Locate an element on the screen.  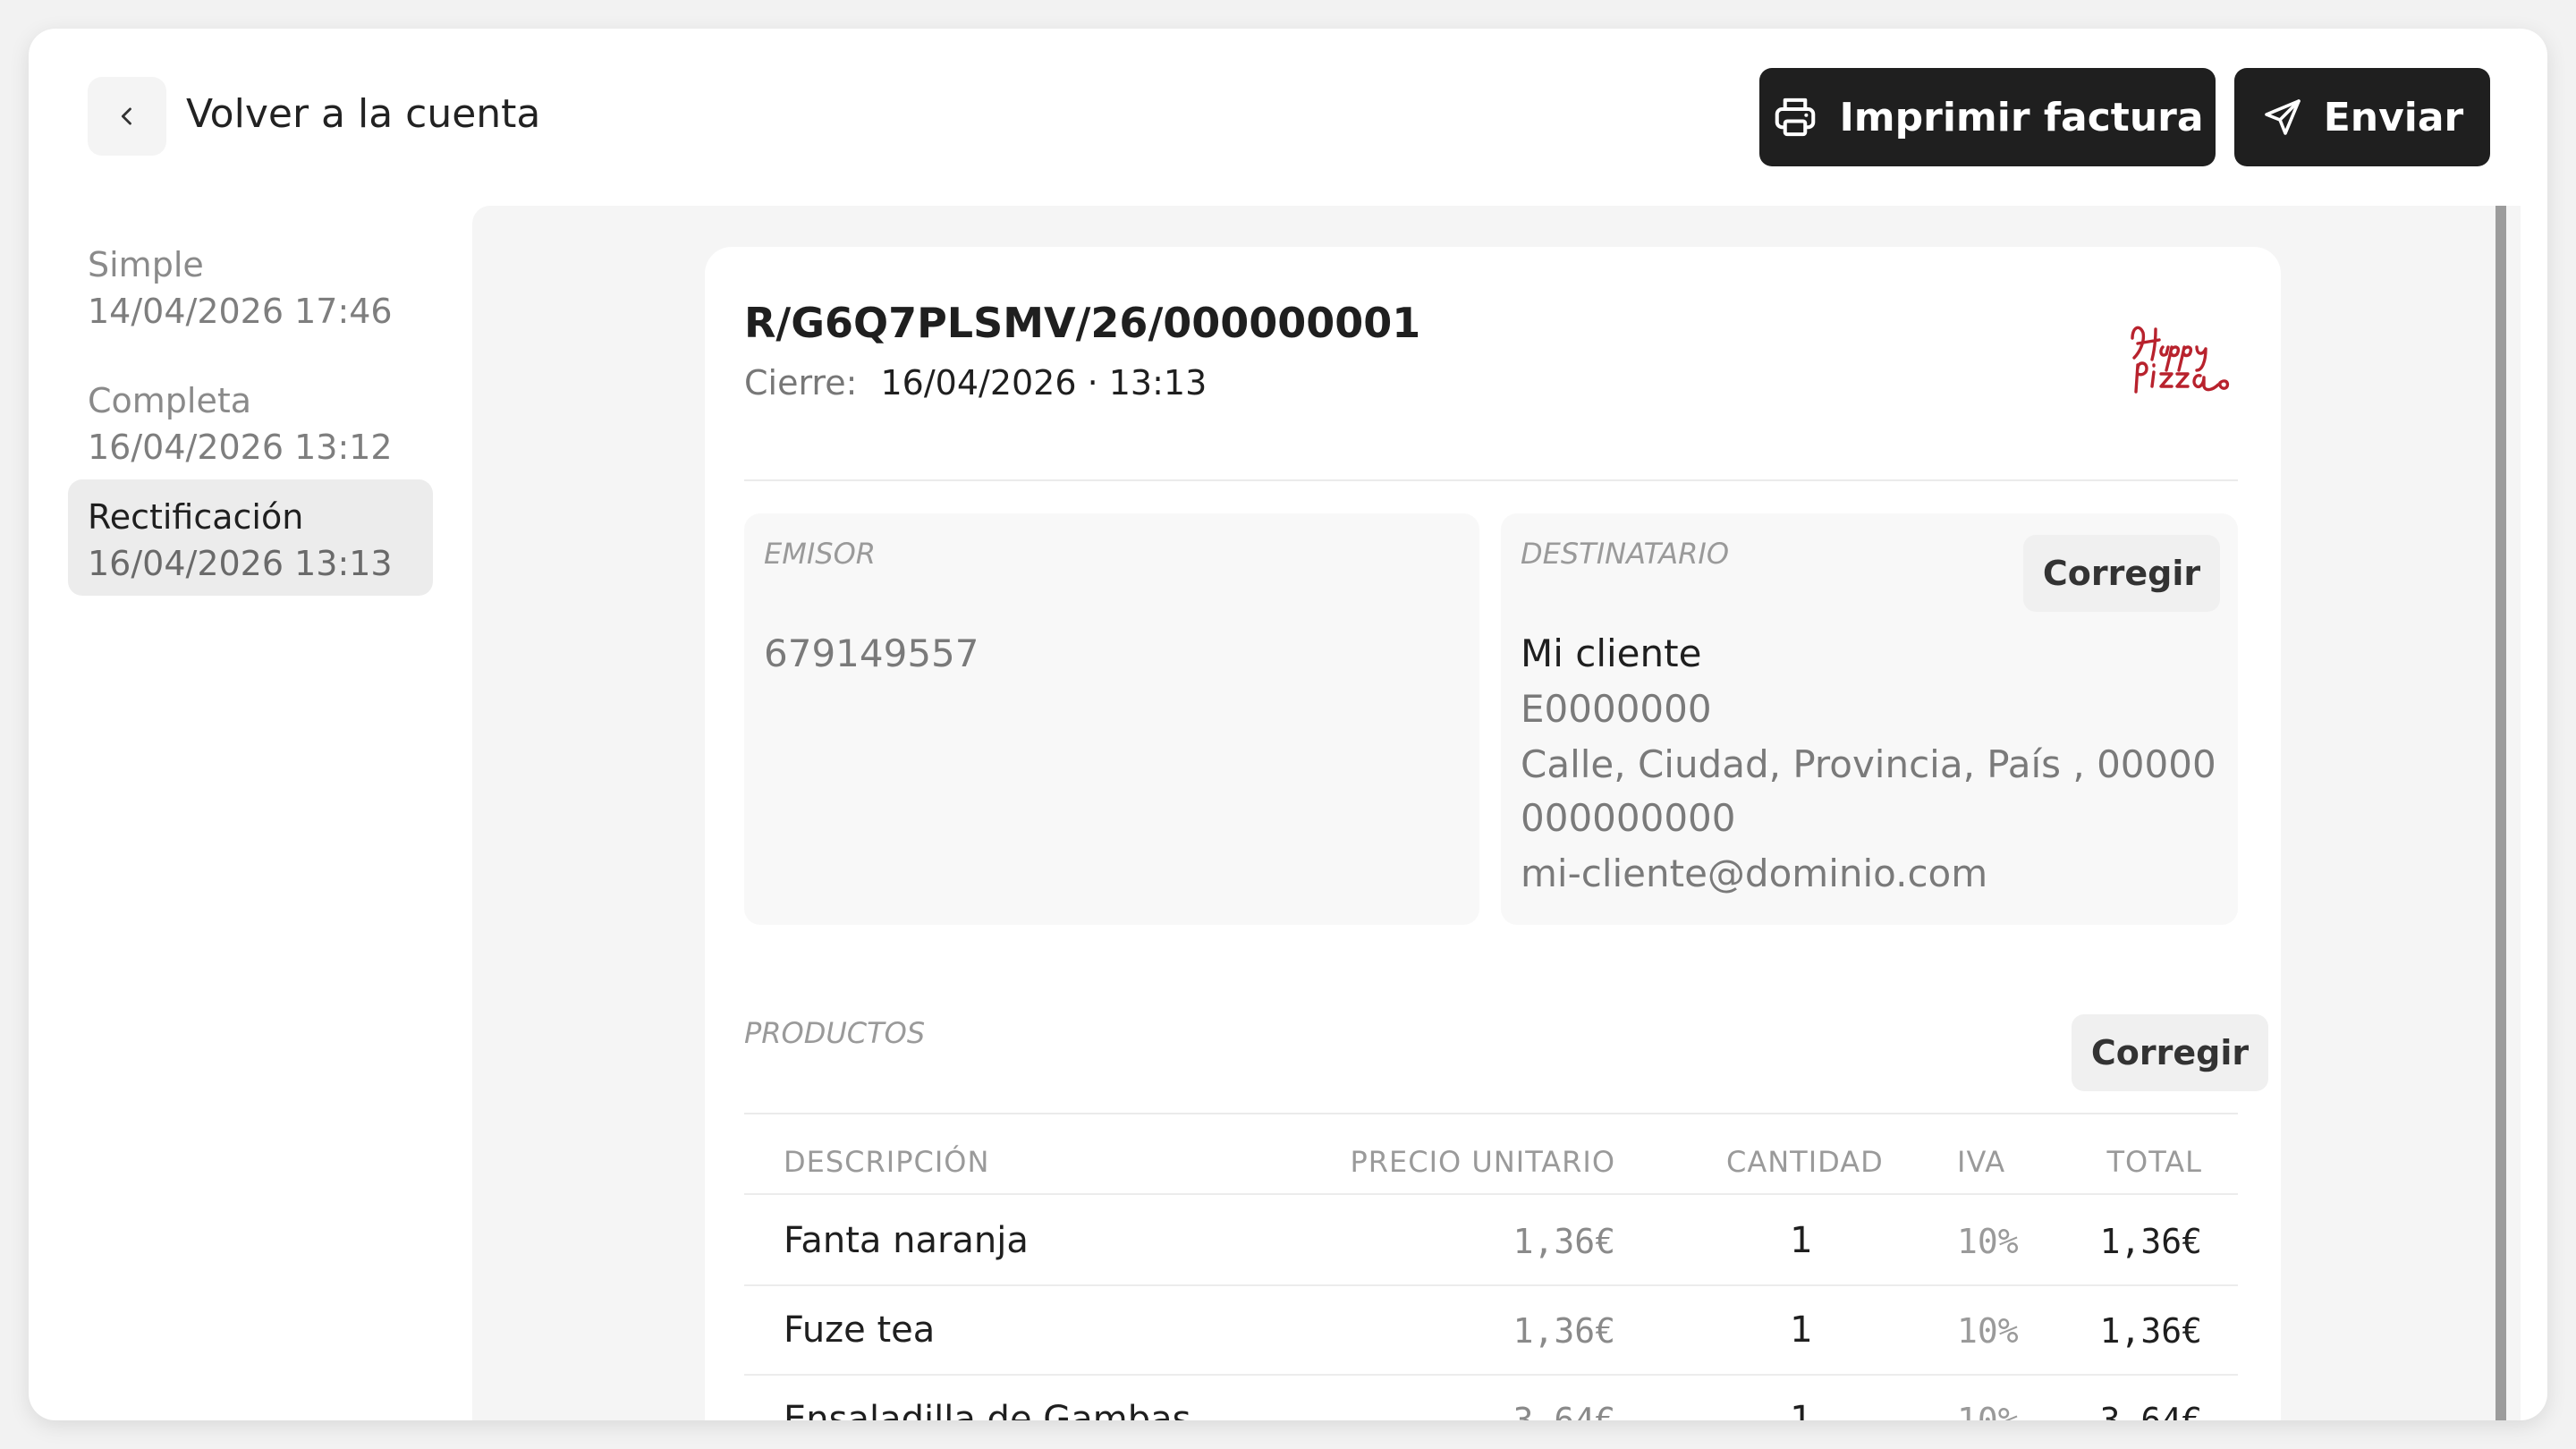
brand-logo is located at coordinates (2180, 360).